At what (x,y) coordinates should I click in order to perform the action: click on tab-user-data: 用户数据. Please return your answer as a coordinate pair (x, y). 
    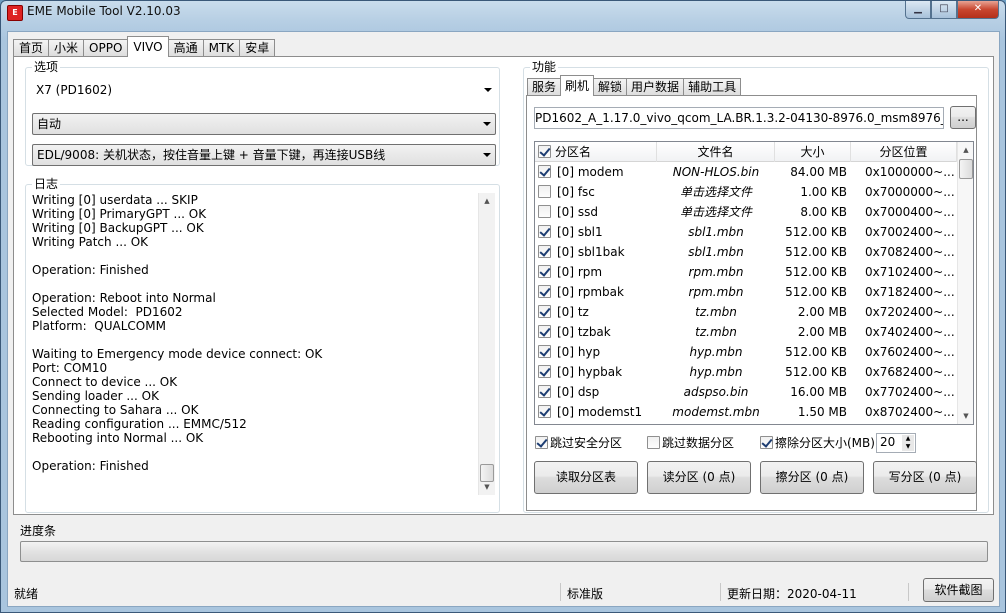
    Looking at the image, I should click on (655, 87).